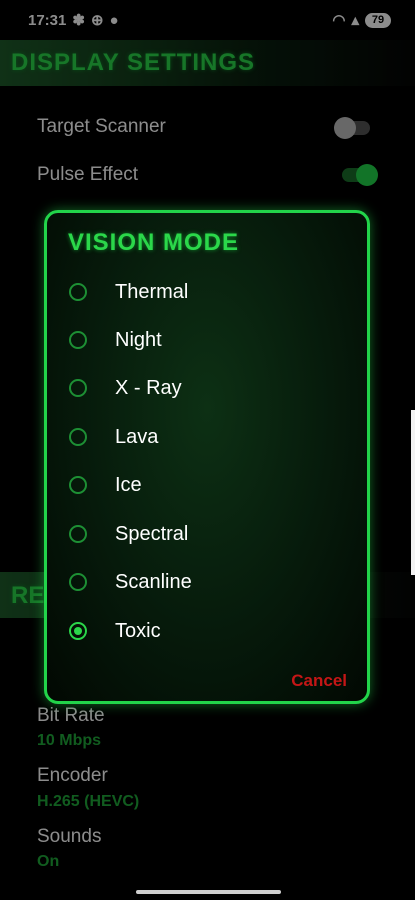 The height and width of the screenshot is (900, 415). Describe the element at coordinates (208, 892) in the screenshot. I see `home-gesture-bar` at that location.